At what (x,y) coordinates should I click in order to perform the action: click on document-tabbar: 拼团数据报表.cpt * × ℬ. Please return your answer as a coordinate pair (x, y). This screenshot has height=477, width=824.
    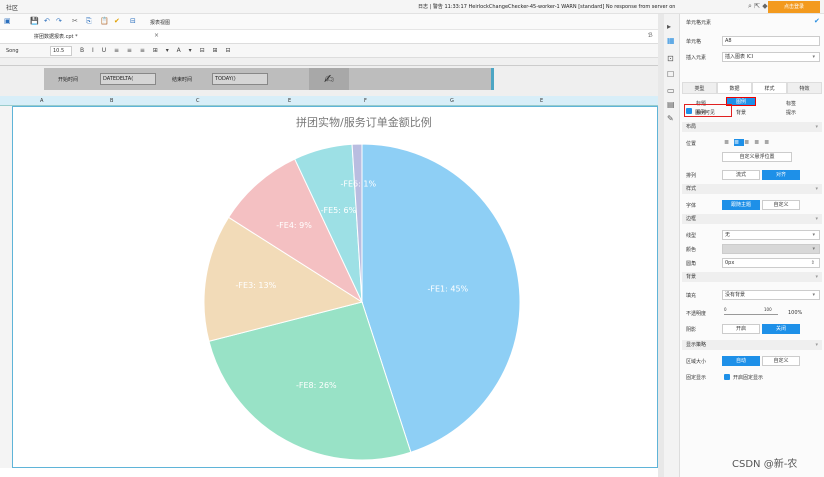
    Looking at the image, I should click on (332, 37).